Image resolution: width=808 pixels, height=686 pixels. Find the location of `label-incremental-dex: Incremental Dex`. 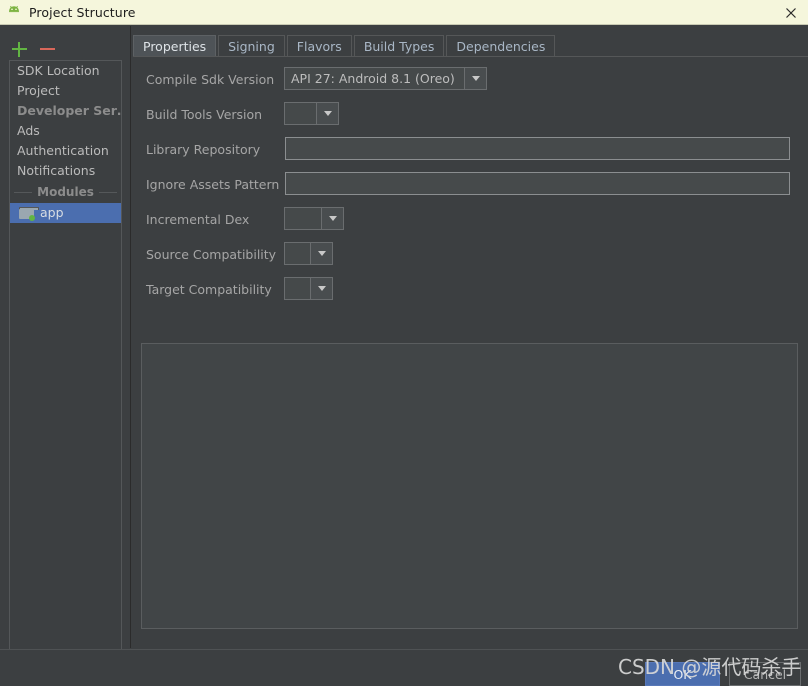

label-incremental-dex: Incremental Dex is located at coordinates (198, 219).